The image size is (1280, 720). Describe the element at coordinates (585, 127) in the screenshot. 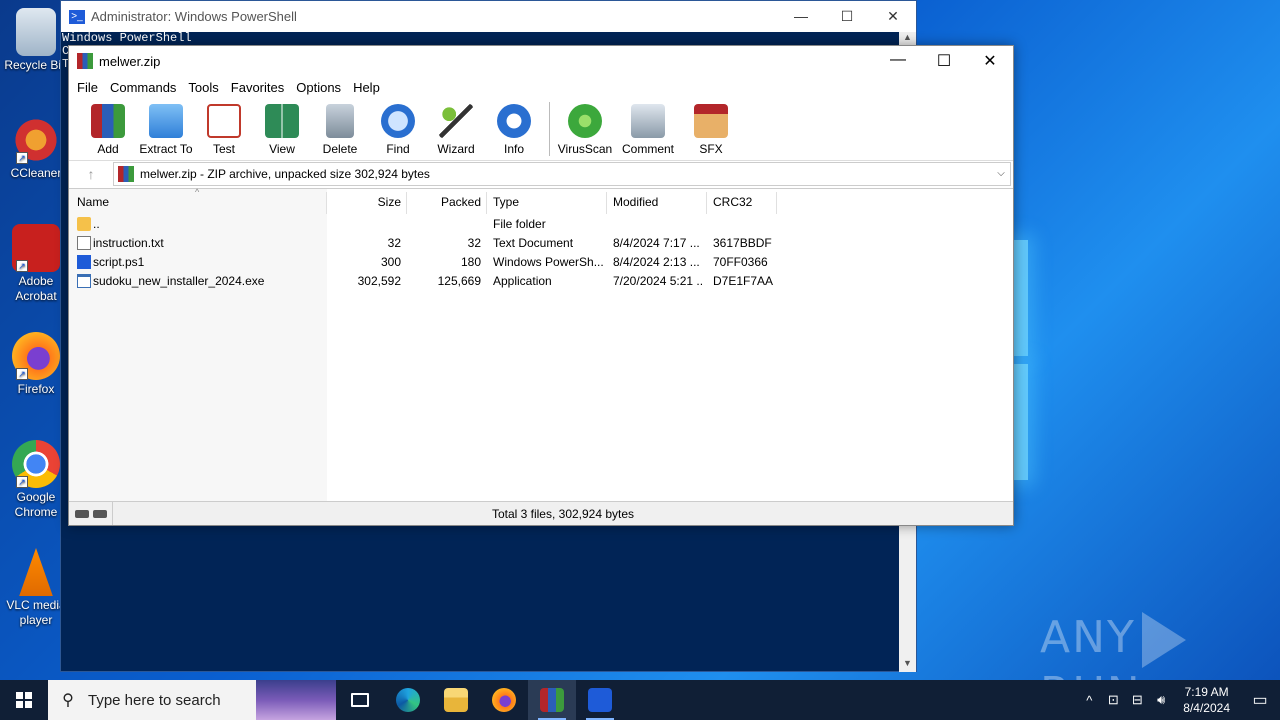

I see `virusscan-button: VirusScan` at that location.